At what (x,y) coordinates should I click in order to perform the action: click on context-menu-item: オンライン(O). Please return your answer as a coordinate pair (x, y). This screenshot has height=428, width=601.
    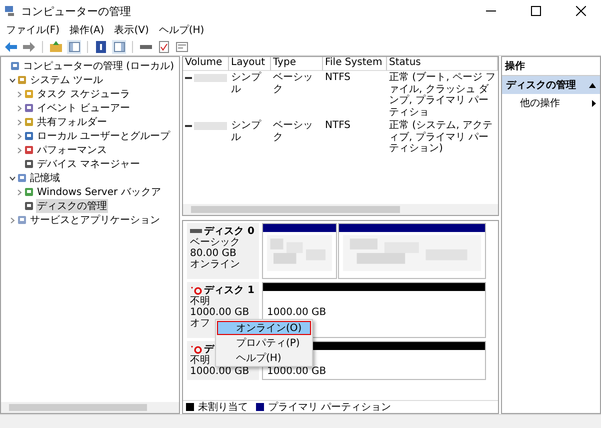
    Looking at the image, I should click on (264, 328).